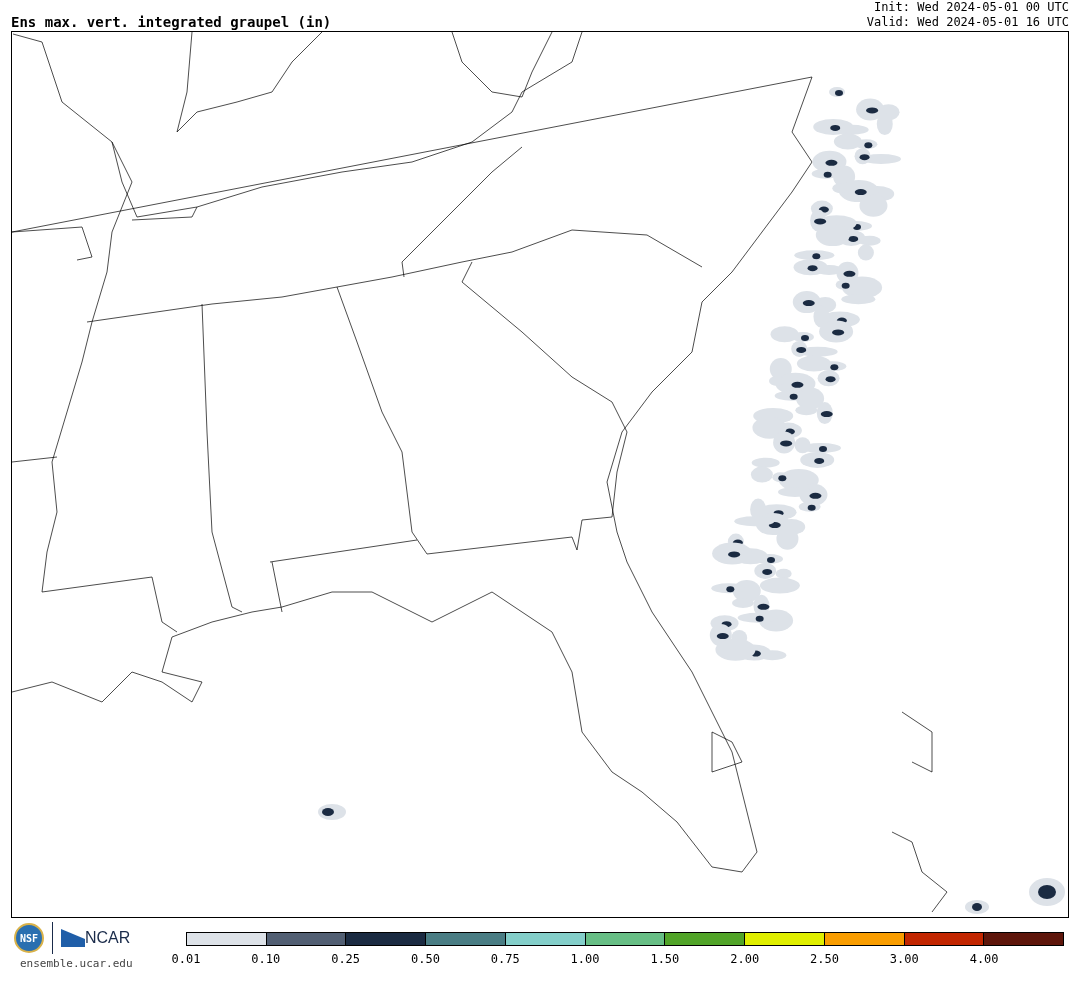 The height and width of the screenshot is (988, 1080). Describe the element at coordinates (824, 959) in the screenshot. I see `colorbar-label: 2.50` at that location.